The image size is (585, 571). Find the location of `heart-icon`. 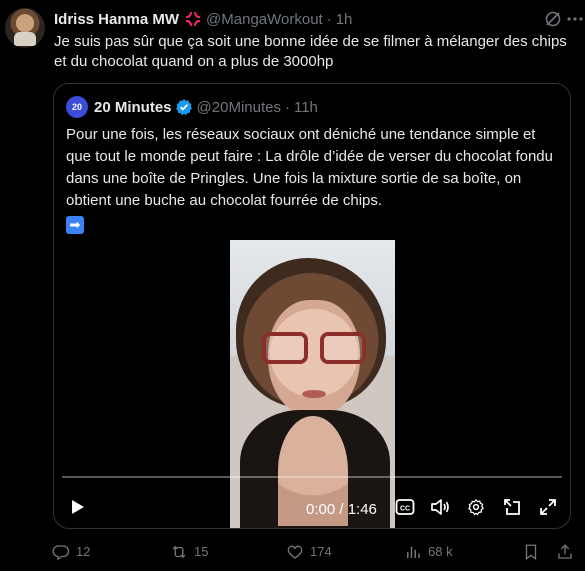

heart-icon is located at coordinates (295, 552).